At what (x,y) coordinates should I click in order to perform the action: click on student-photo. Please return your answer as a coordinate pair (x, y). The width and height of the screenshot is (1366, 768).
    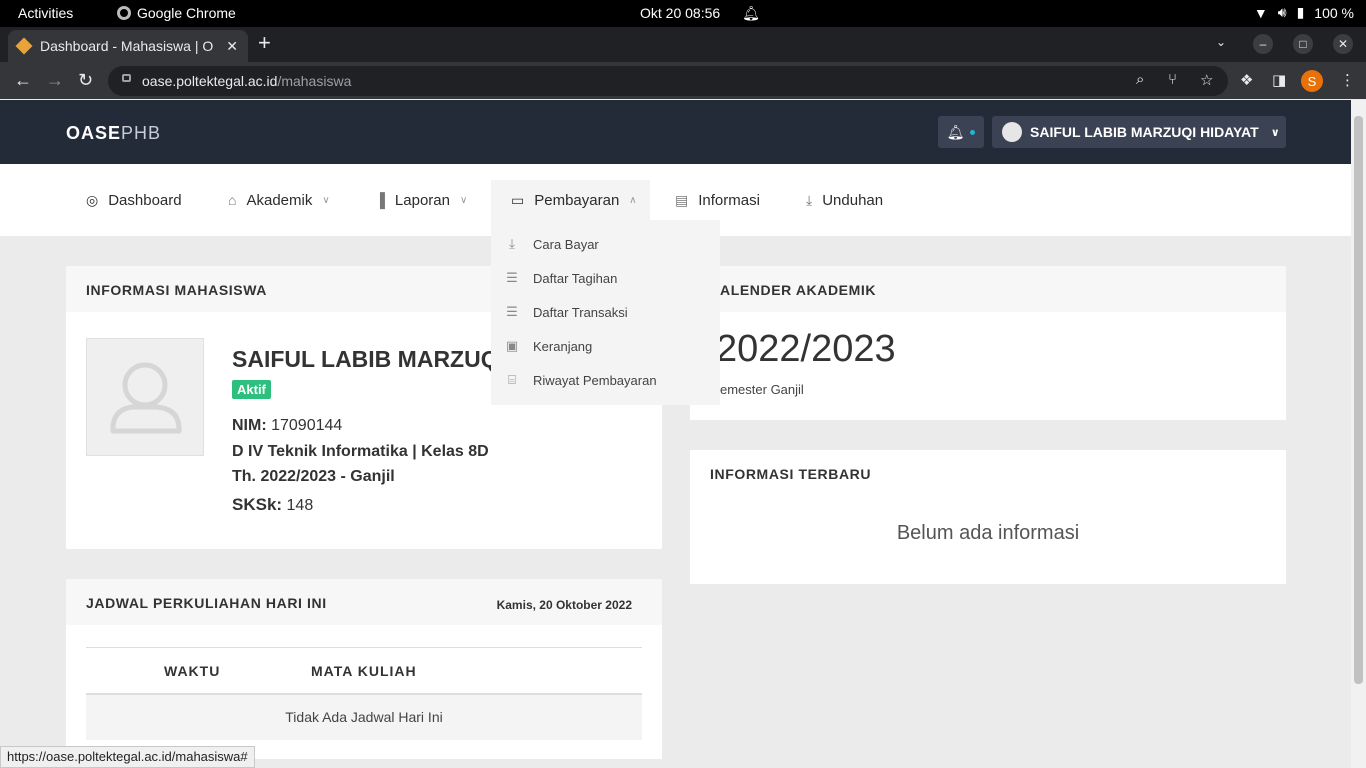
    Looking at the image, I should click on (145, 397).